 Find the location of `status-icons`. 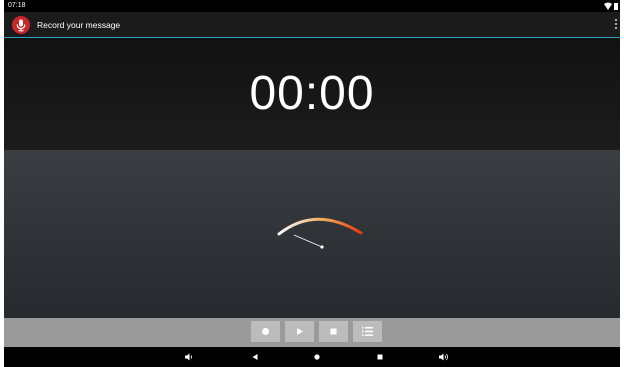

status-icons is located at coordinates (611, 6).